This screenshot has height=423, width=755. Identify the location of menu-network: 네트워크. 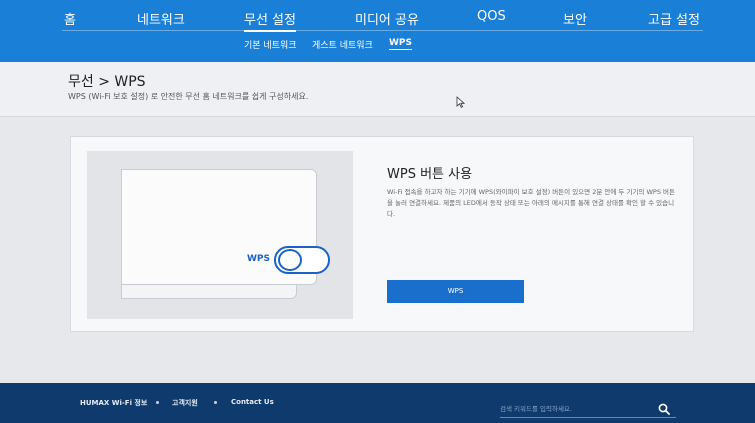
(161, 18).